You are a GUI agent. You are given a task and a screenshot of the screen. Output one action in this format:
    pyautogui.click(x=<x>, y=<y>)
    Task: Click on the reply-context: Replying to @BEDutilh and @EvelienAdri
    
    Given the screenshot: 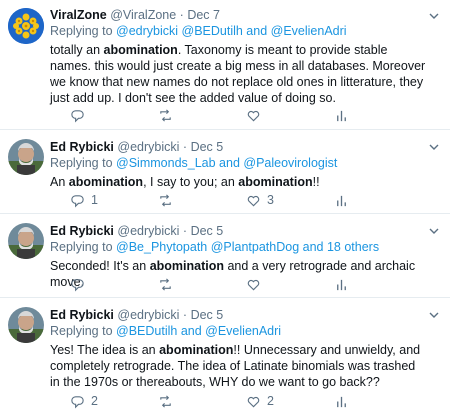 What is the action you would take?
    pyautogui.click(x=239, y=331)
    